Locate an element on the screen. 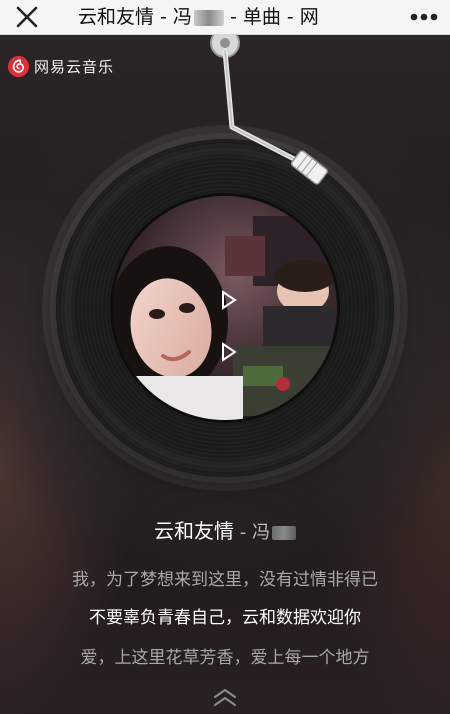  close-icon is located at coordinates (27, 17).